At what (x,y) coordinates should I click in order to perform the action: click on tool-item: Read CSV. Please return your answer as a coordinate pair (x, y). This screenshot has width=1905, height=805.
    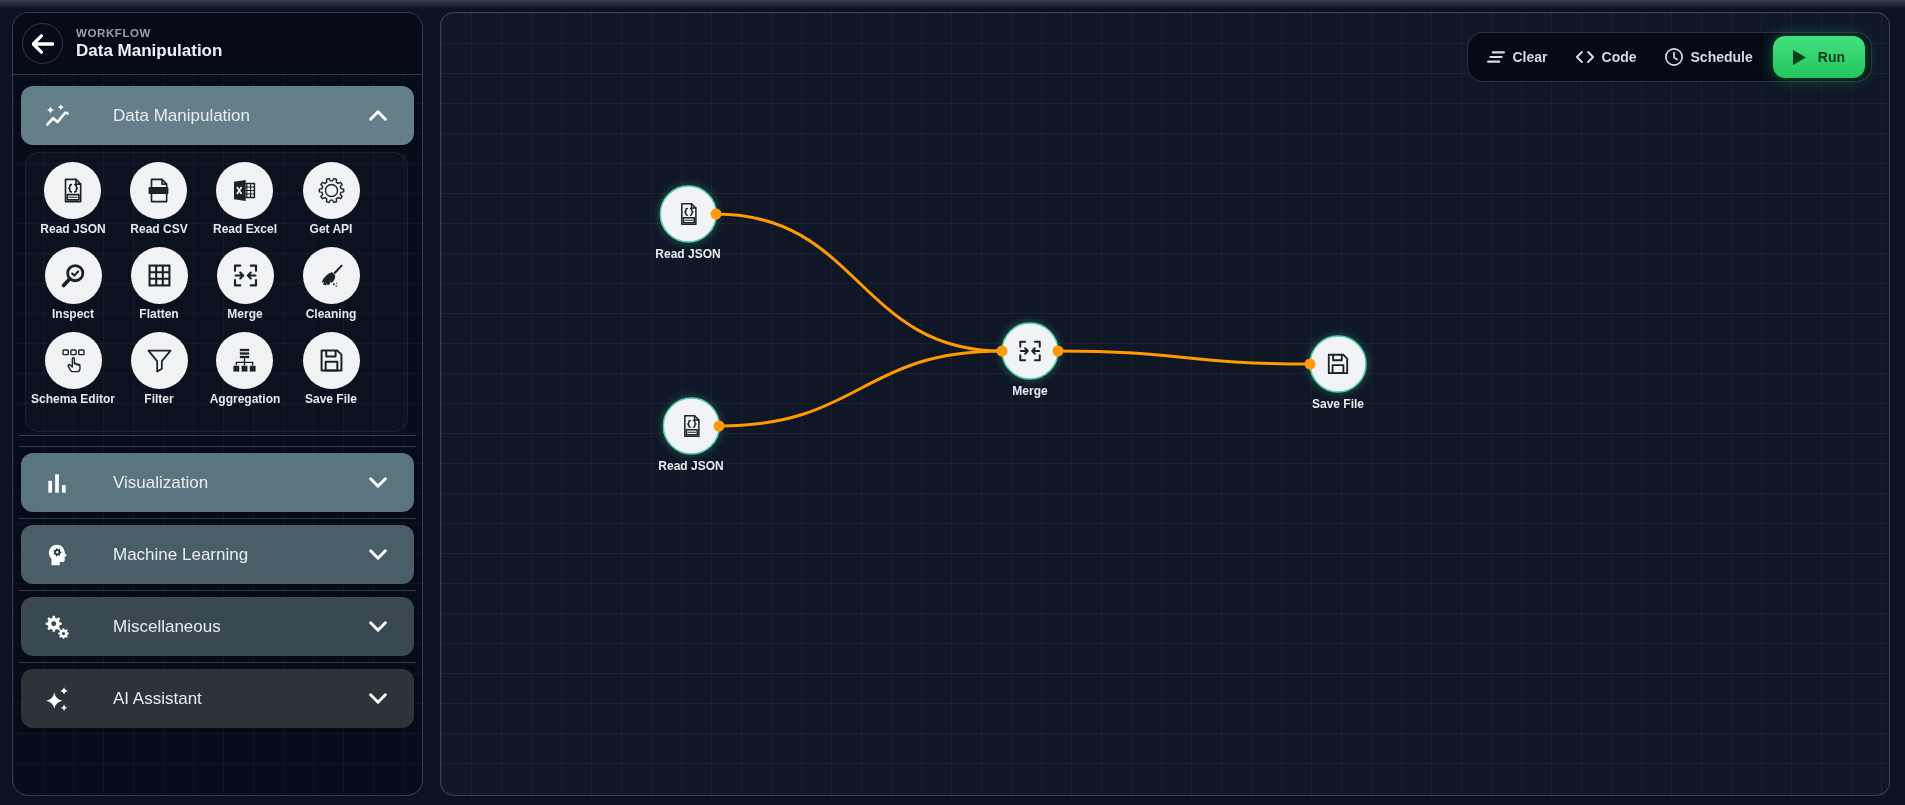
    Looking at the image, I should click on (159, 199).